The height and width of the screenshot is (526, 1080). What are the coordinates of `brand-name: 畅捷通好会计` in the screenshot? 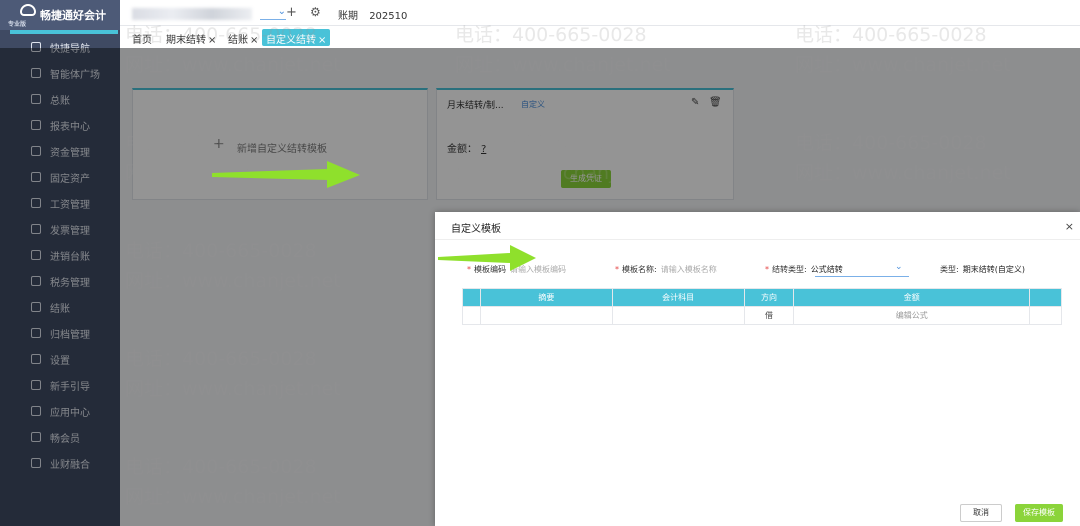 It's located at (73, 15).